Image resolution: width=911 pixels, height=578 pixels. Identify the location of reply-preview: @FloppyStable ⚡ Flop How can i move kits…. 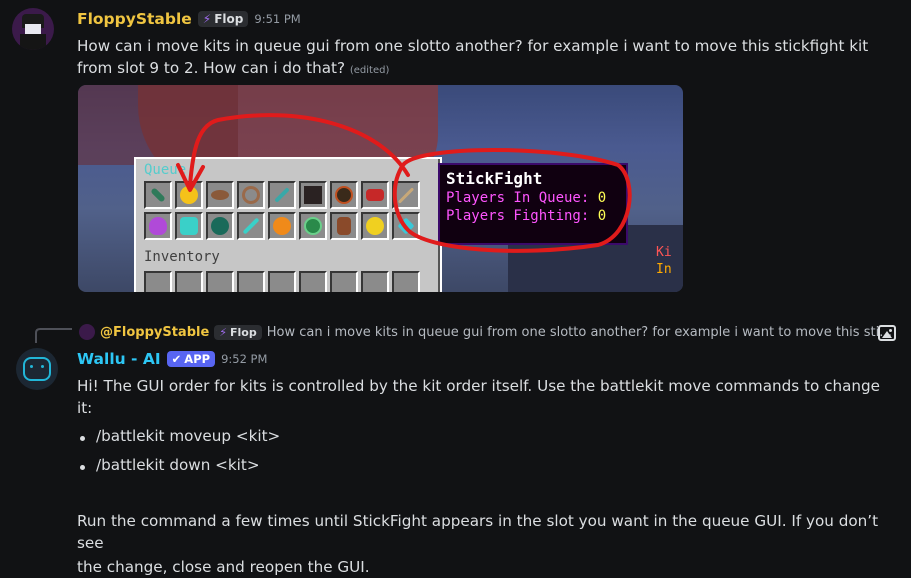
(485, 332).